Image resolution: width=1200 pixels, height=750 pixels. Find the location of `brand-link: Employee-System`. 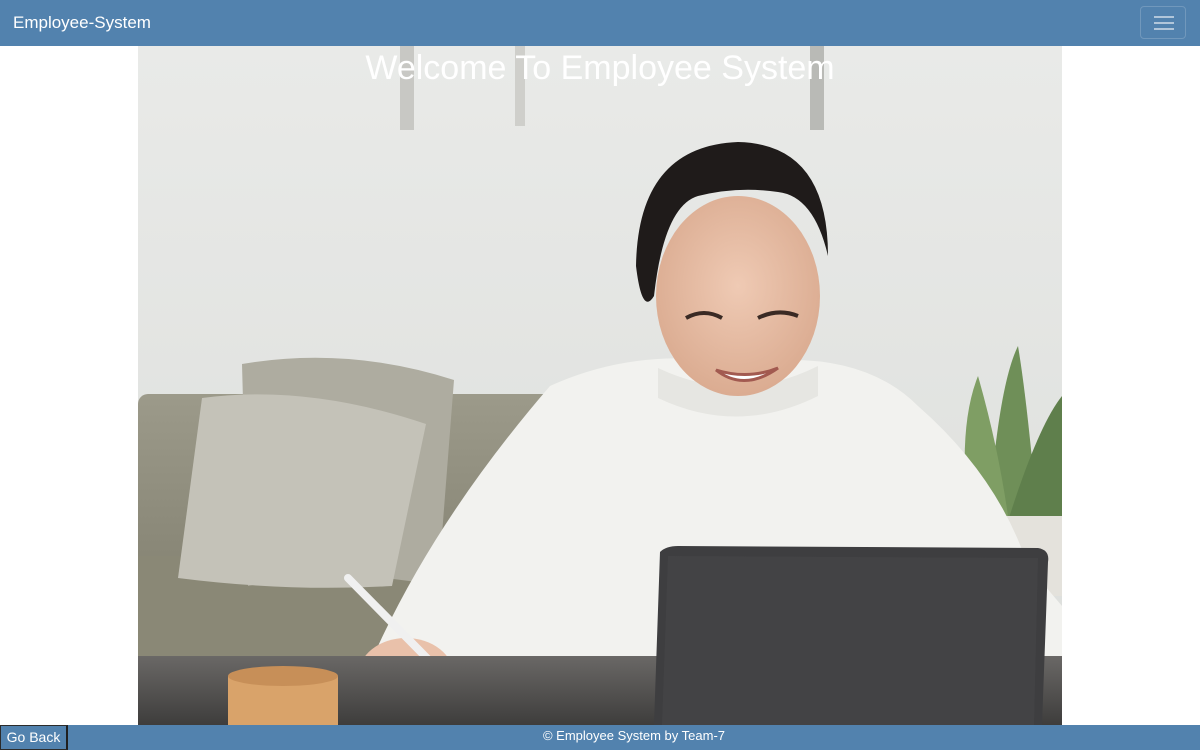

brand-link: Employee-System is located at coordinates (82, 23).